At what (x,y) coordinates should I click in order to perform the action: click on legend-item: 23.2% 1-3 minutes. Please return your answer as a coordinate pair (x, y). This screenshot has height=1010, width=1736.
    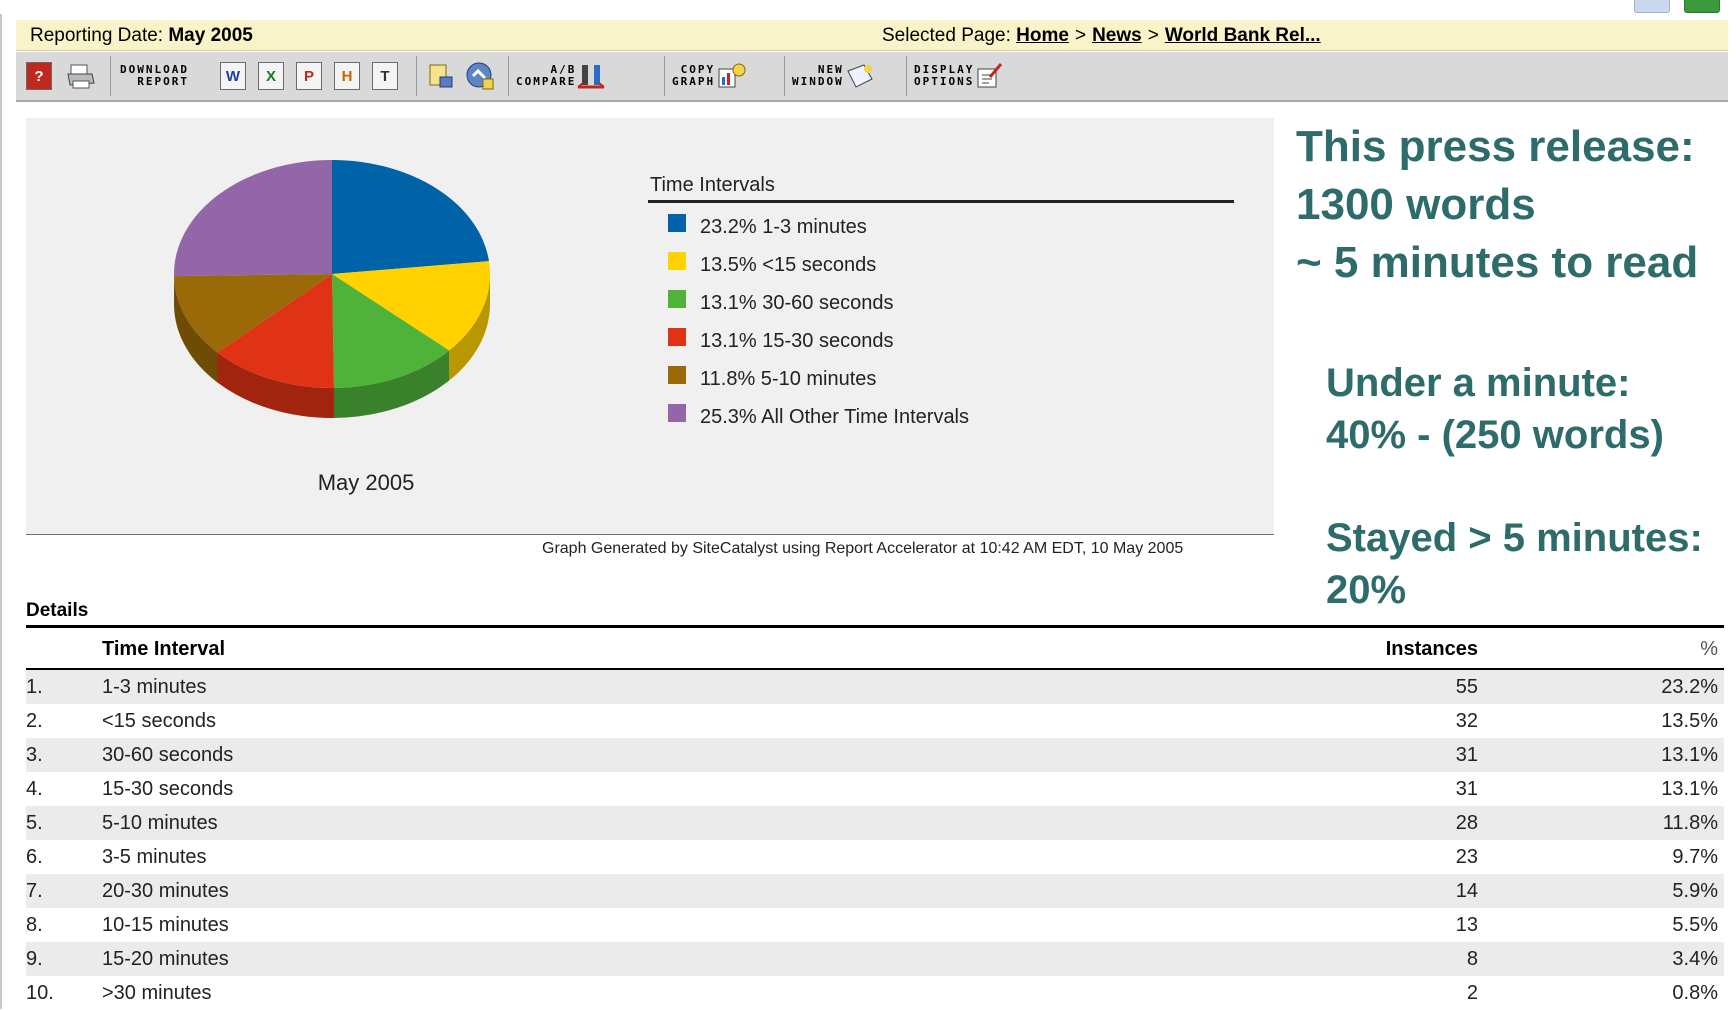
    Looking at the image, I should click on (767, 227).